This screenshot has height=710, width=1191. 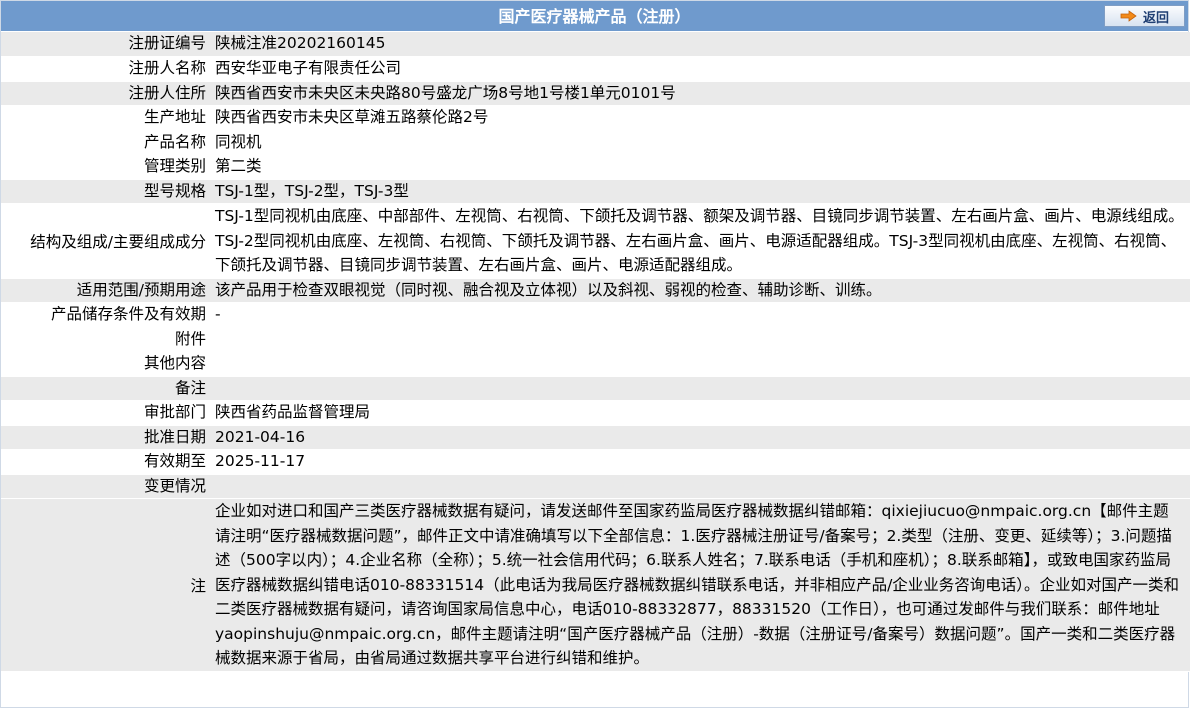 I want to click on table-row: 产品名称 同视机, so click(x=595, y=142).